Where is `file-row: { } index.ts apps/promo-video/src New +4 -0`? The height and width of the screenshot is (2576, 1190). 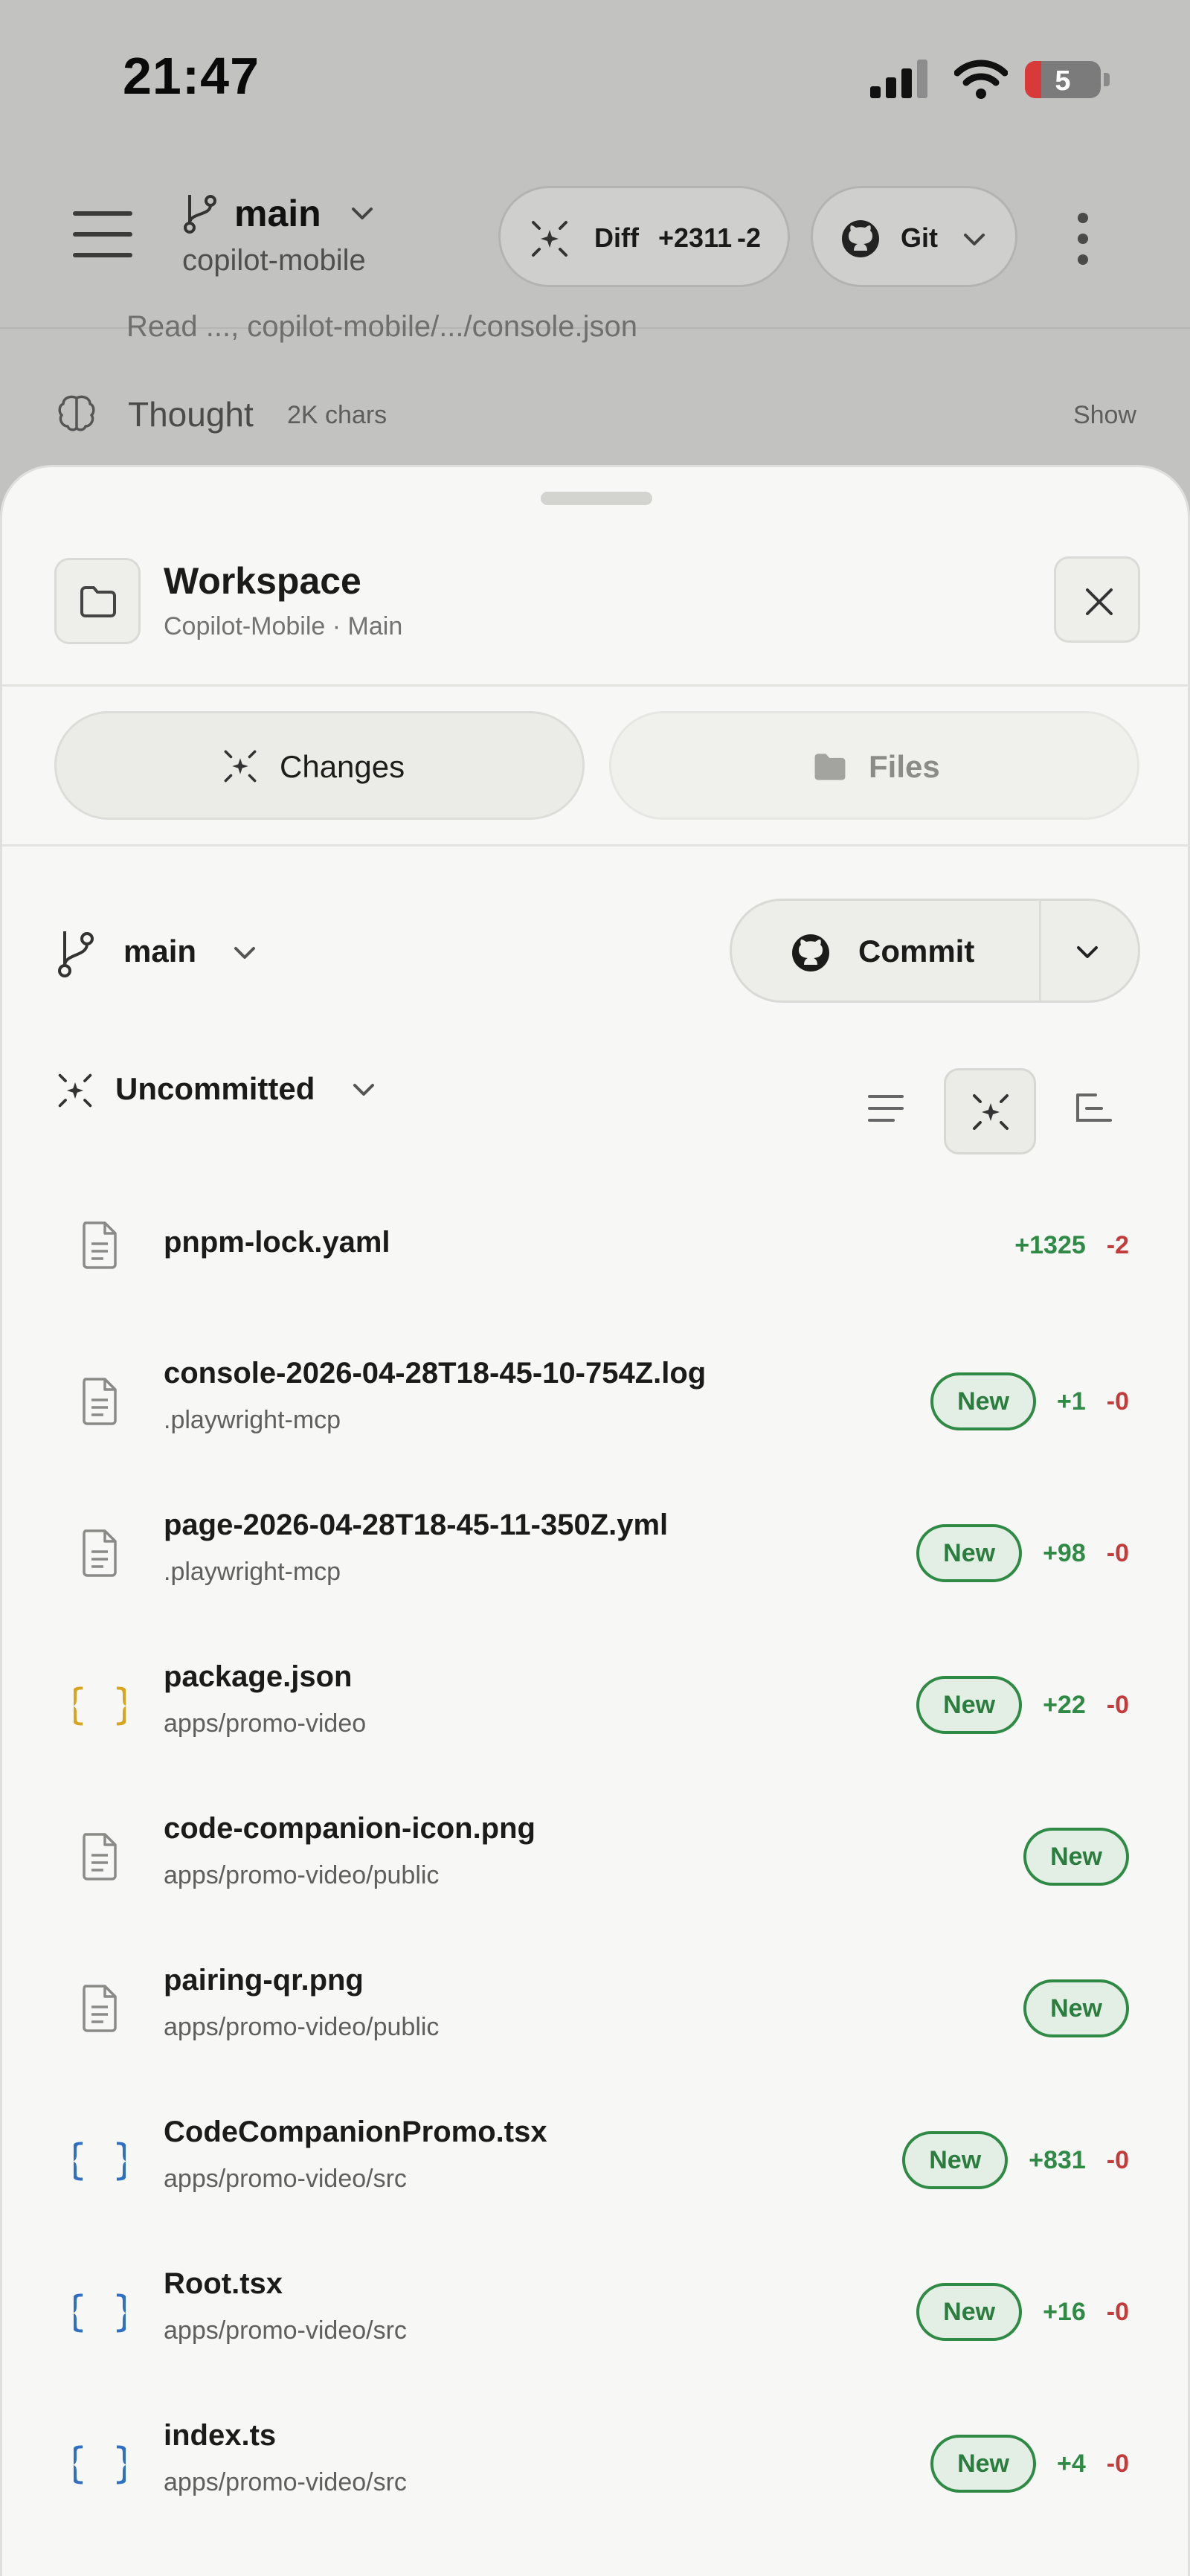
file-row: { } index.ts apps/promo-video/src New +4 -0 is located at coordinates (596, 2464).